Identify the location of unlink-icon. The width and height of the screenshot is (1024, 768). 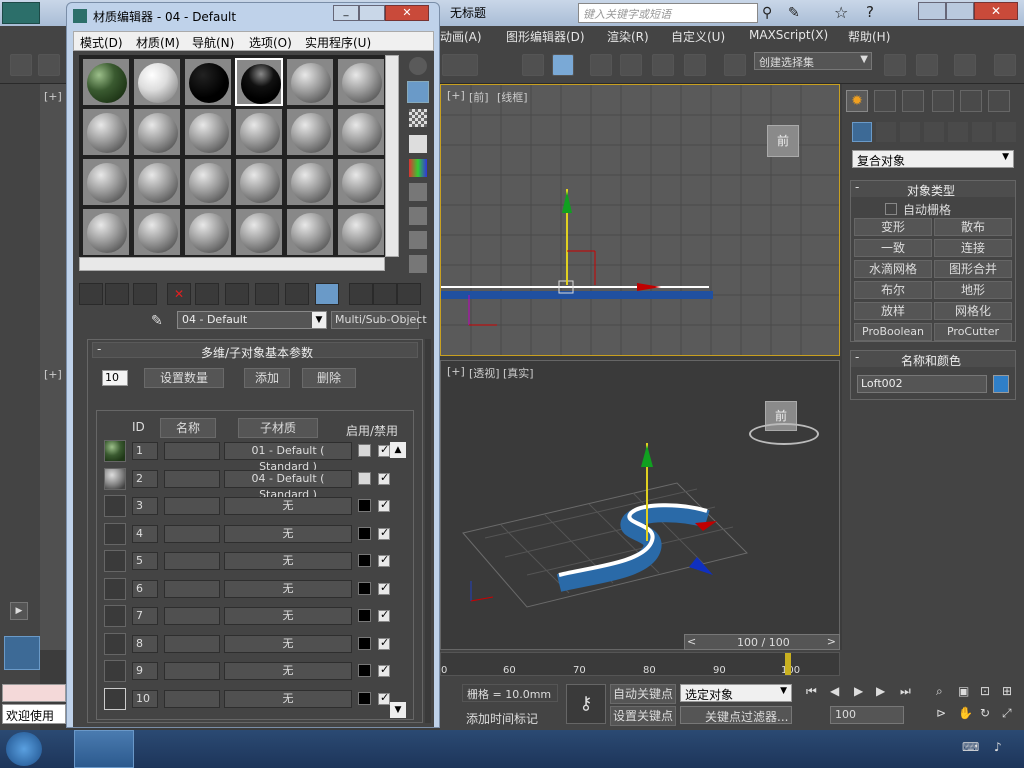
(49, 65).